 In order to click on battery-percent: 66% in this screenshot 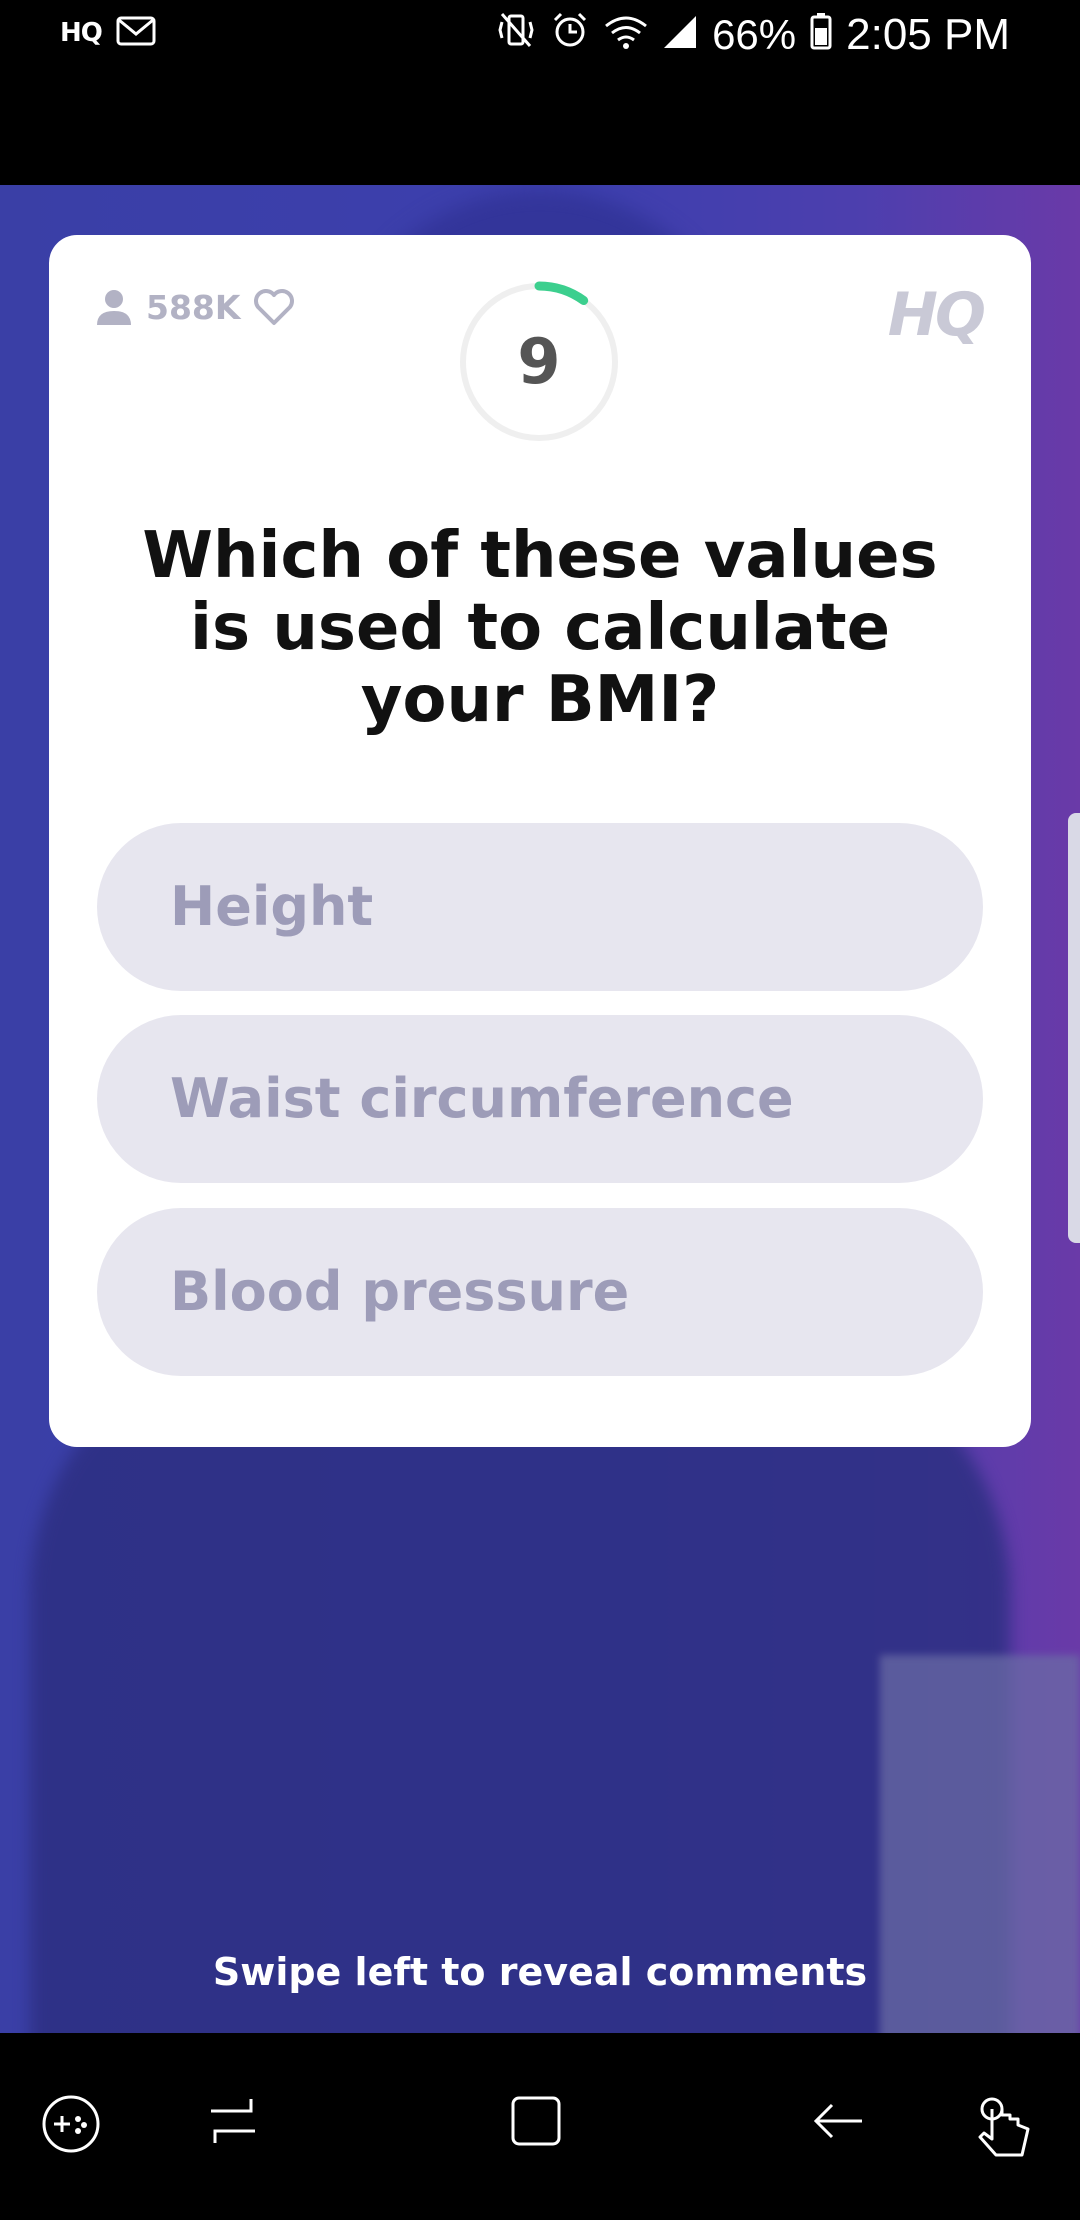, I will do `click(754, 34)`.